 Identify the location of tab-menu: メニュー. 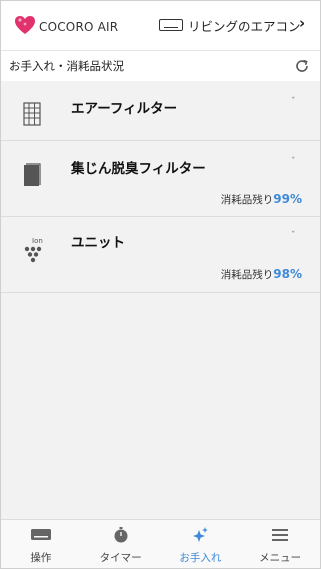
(280, 544).